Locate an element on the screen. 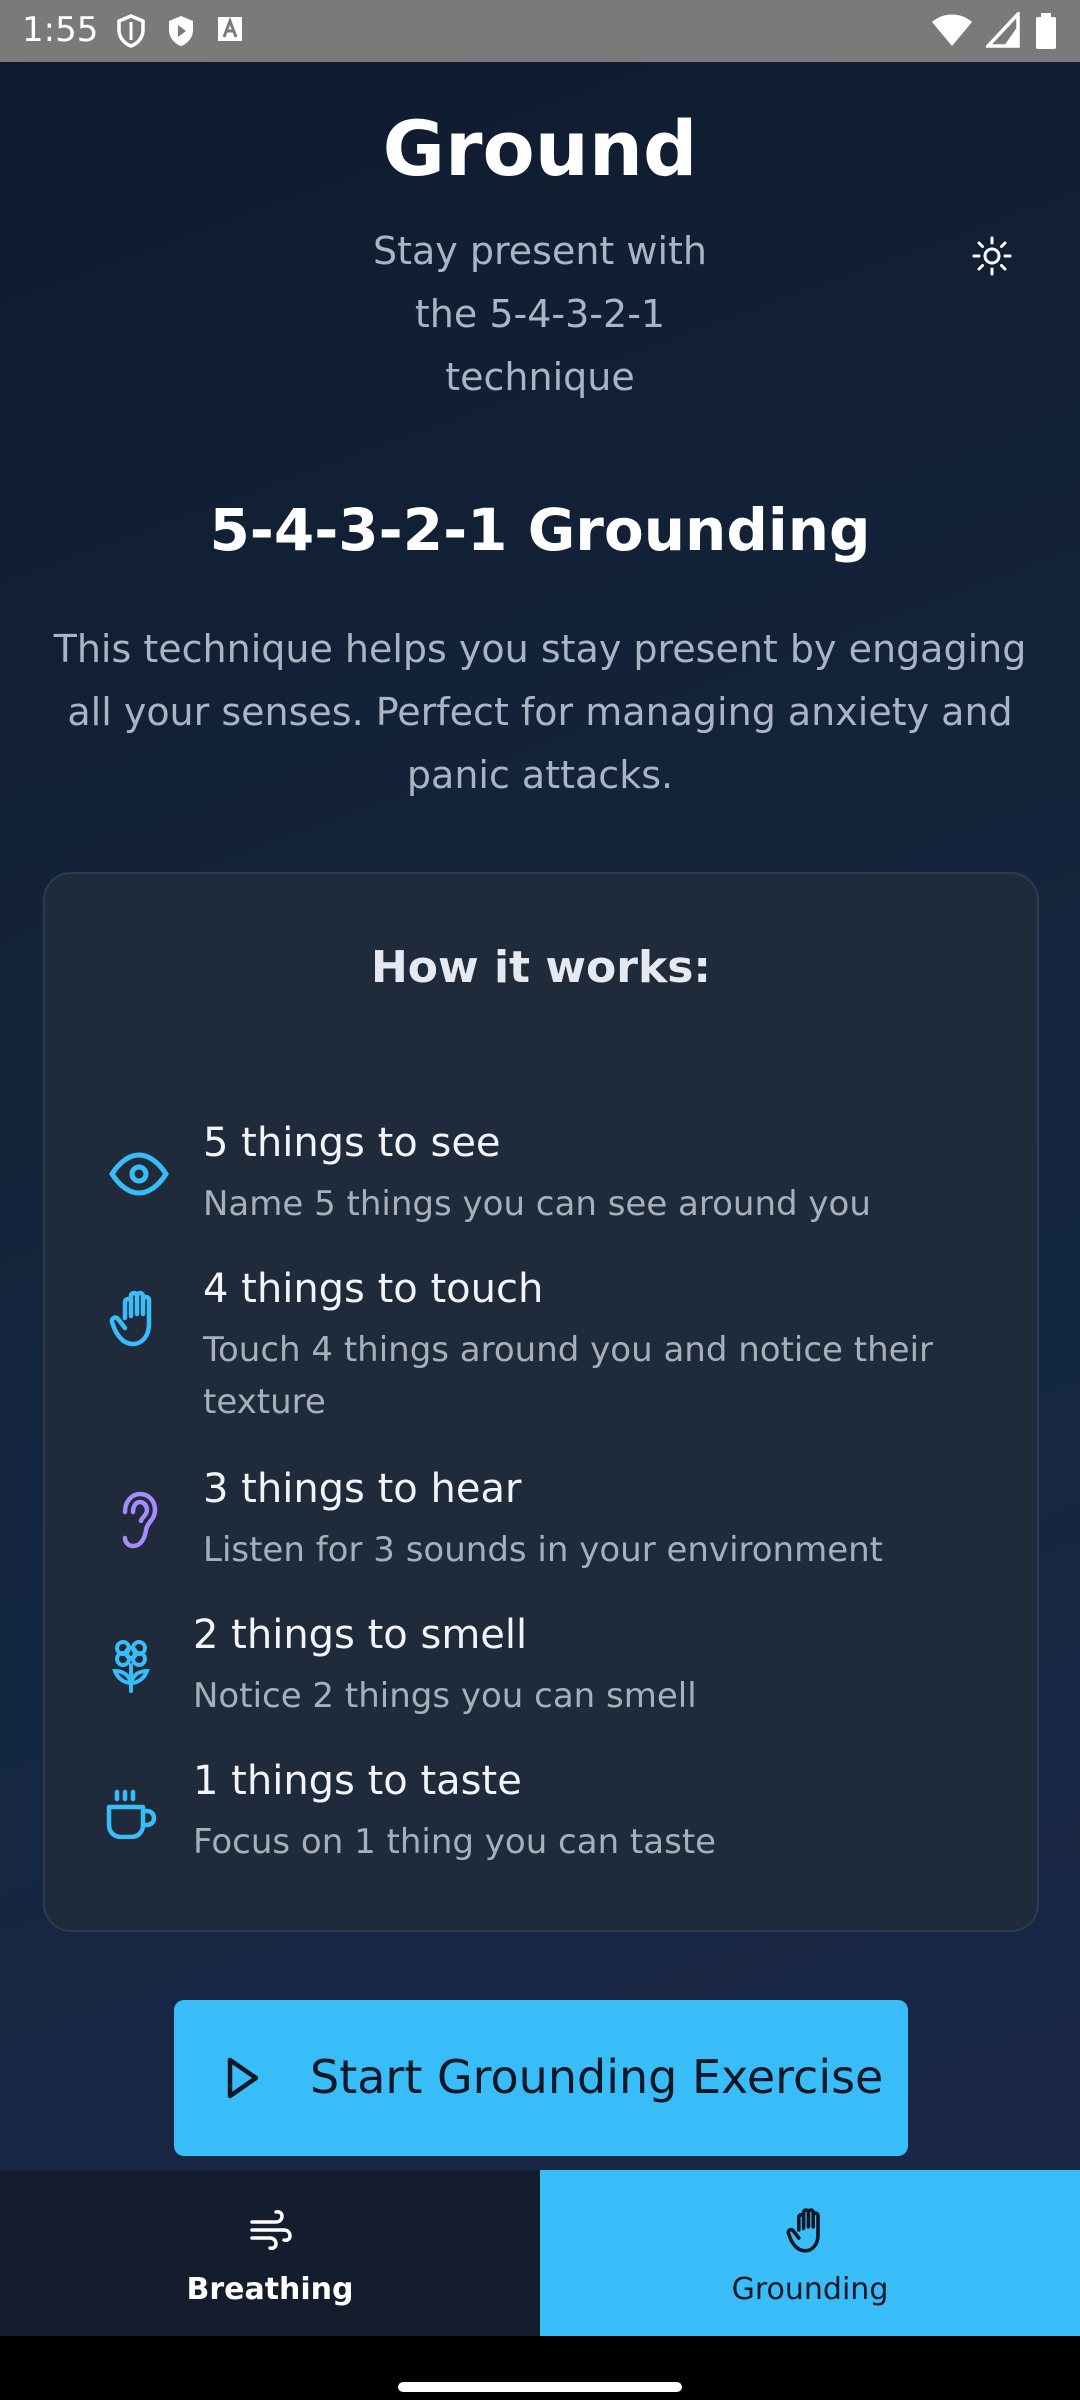 This screenshot has height=2400, width=1080. status-time: 1:55 is located at coordinates (60, 30).